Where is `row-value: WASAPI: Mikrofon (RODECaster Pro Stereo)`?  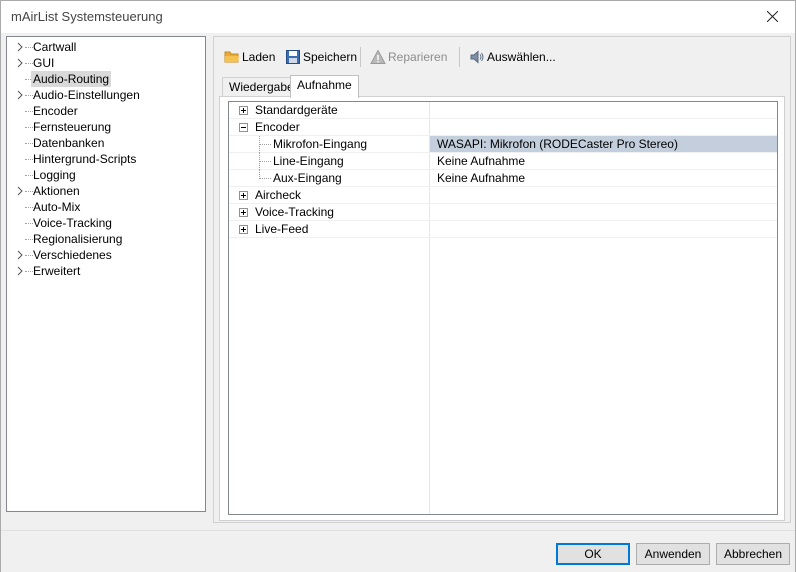
row-value: WASAPI: Mikrofon (RODECaster Pro Stereo) is located at coordinates (603, 144).